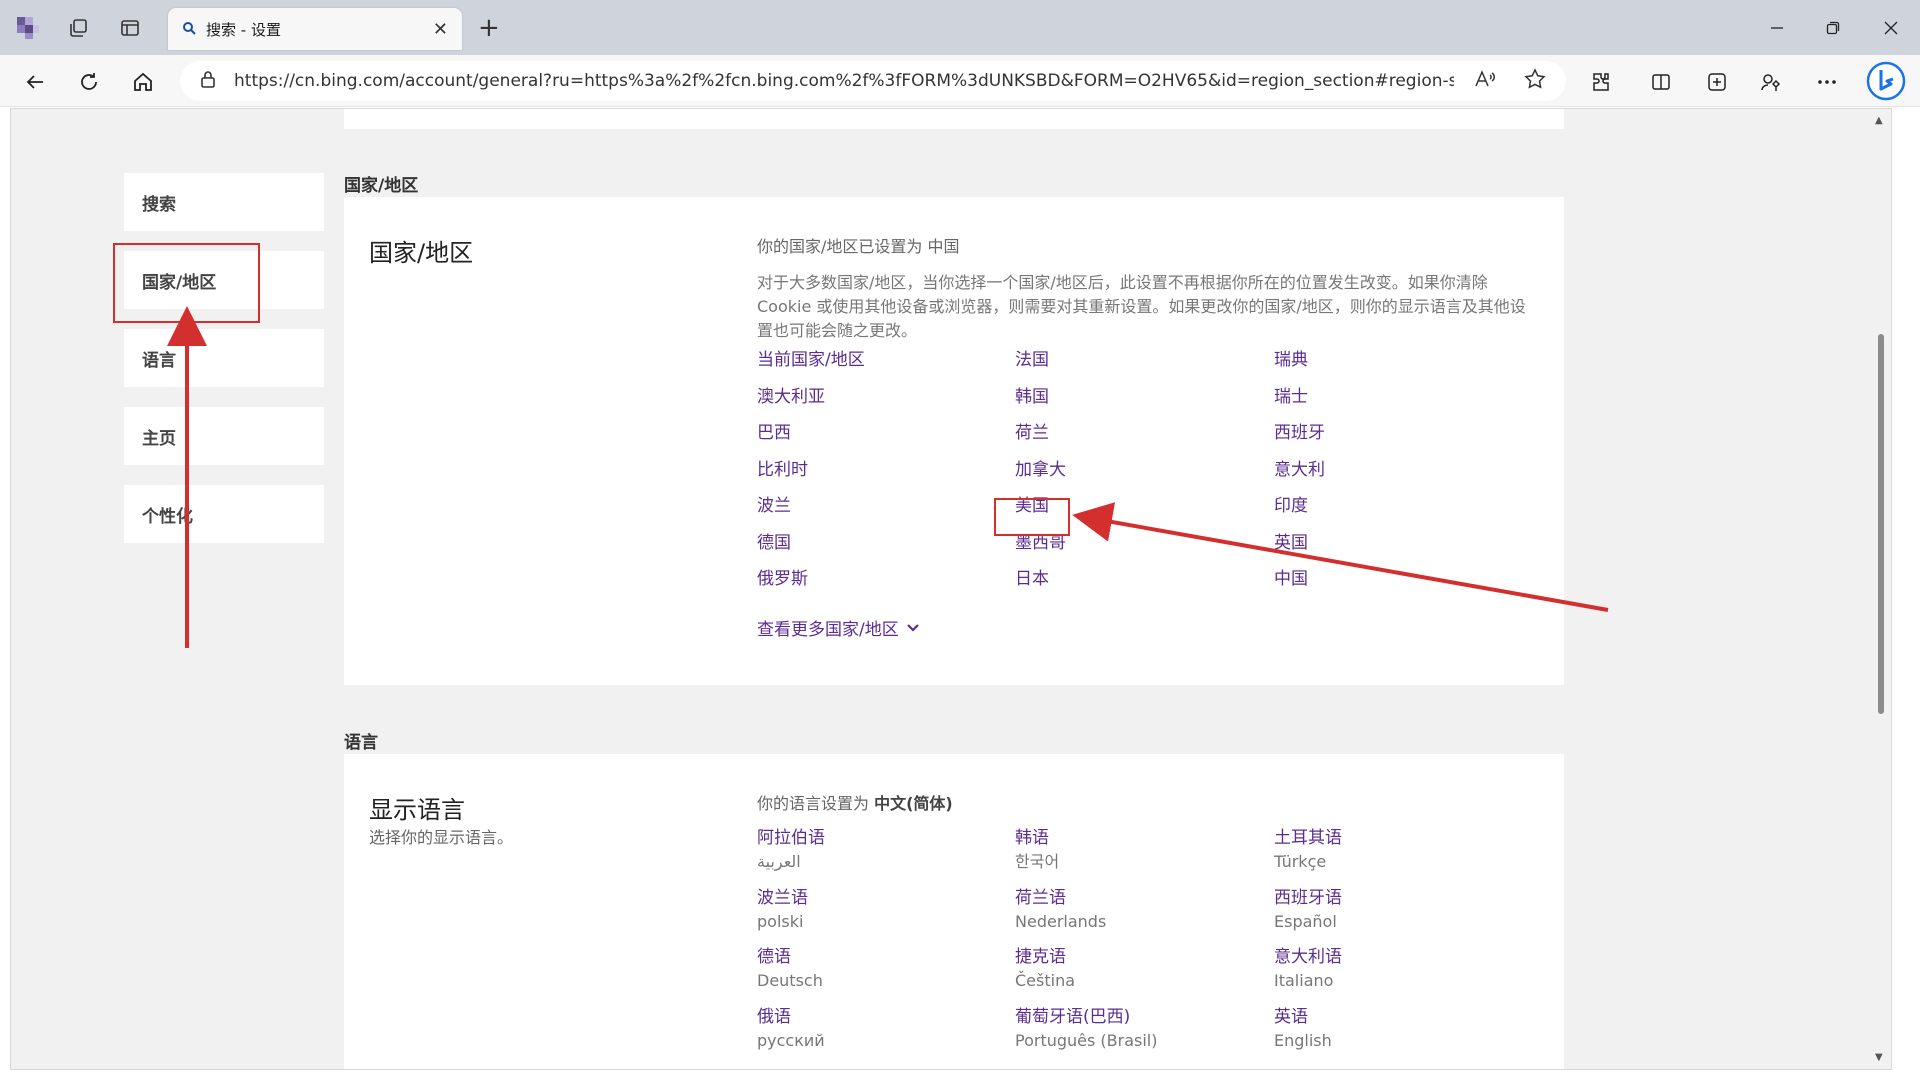 The height and width of the screenshot is (1080, 1920). Describe the element at coordinates (1886, 81) in the screenshot. I see `bing-copilot-icon` at that location.